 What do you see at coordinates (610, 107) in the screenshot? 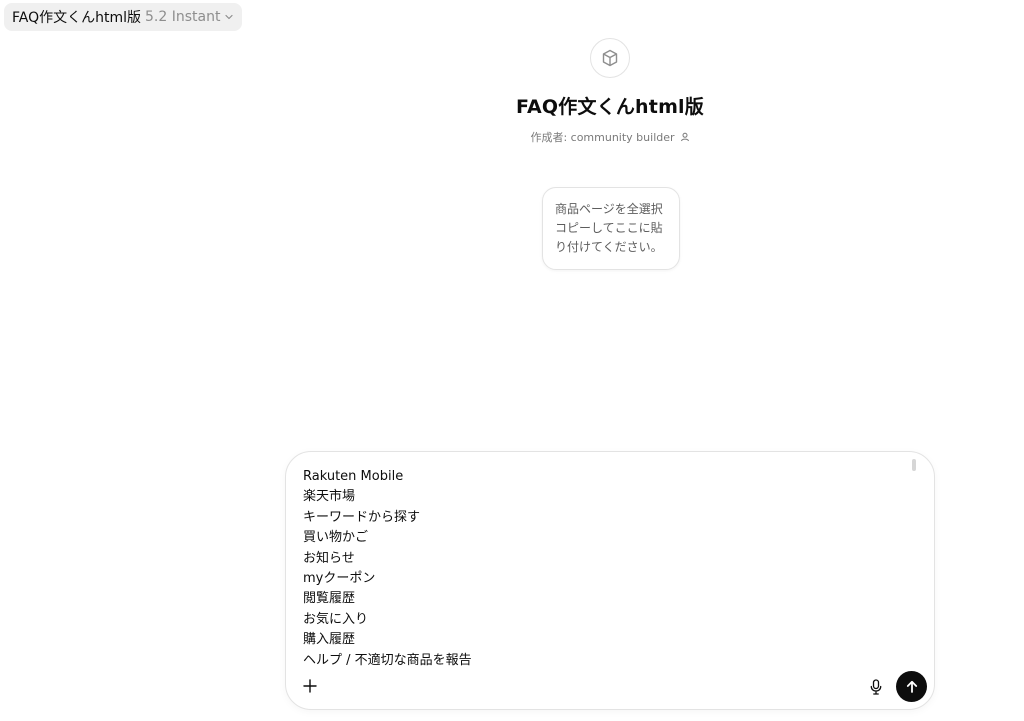
I see `gpt-title: FAQ作文くんhtml版` at bounding box center [610, 107].